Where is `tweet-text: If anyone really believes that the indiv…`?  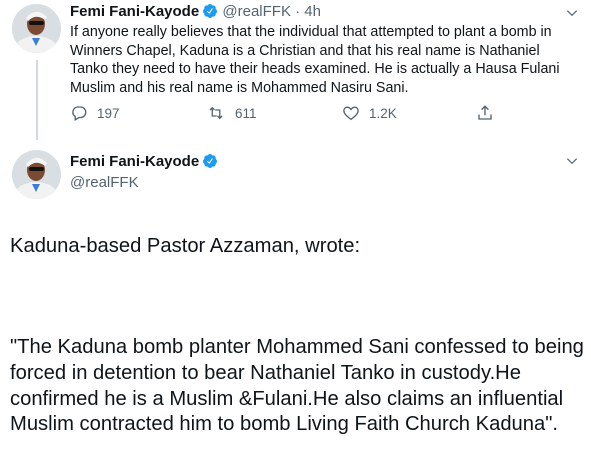 tweet-text: If anyone really believes that the indiv… is located at coordinates (315, 60).